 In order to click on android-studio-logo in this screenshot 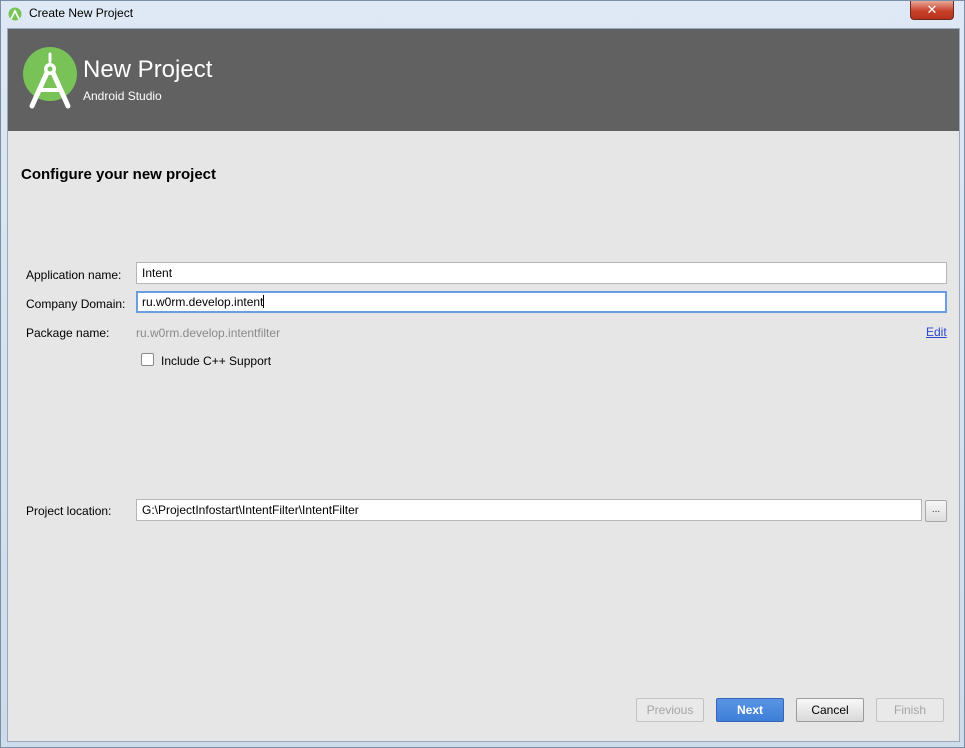, I will do `click(50, 78)`.